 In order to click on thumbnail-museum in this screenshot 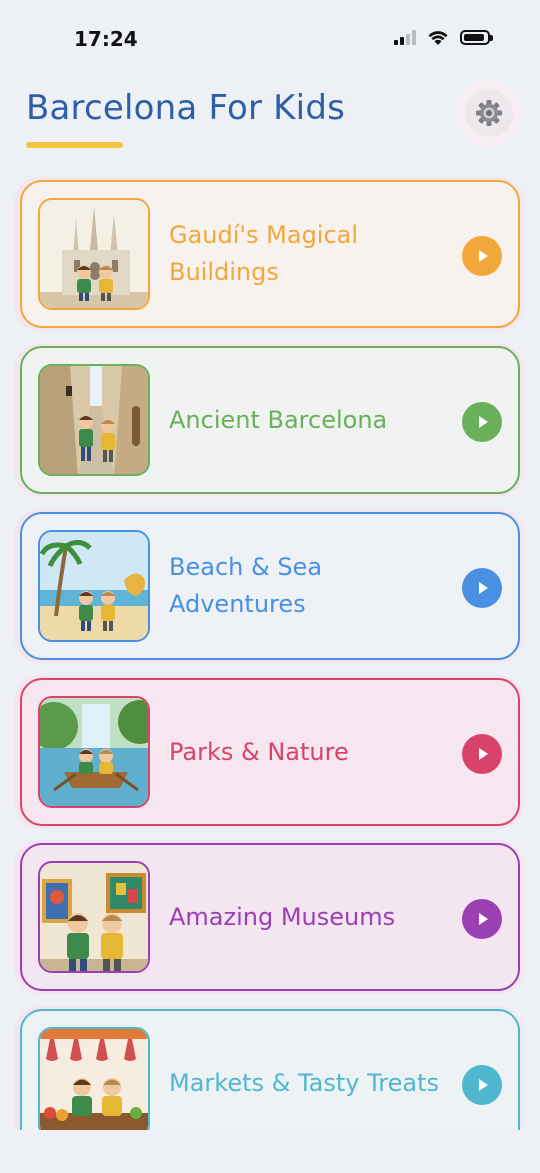, I will do `click(94, 917)`.